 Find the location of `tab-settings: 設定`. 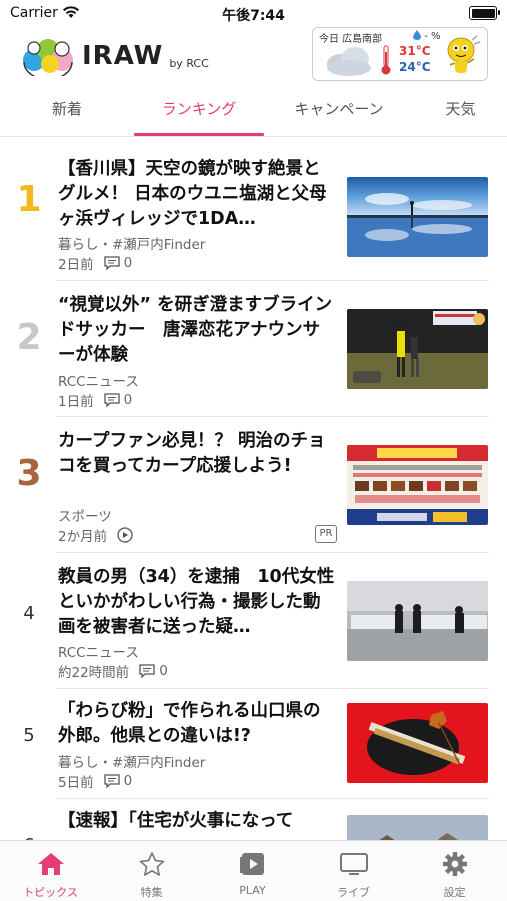

tab-settings: 設定 is located at coordinates (454, 871).